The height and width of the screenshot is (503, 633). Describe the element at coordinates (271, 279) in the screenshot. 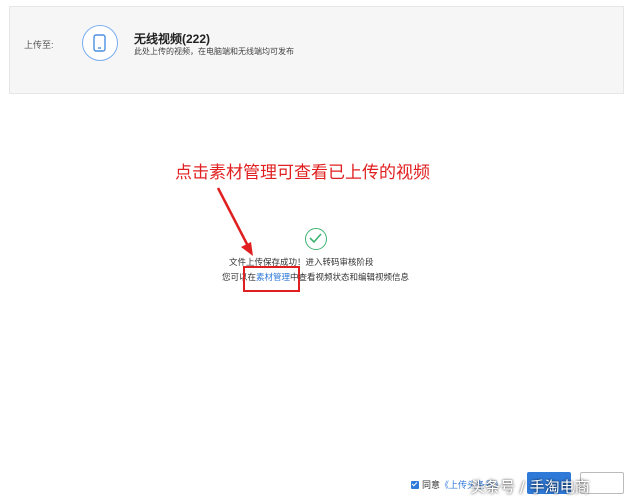

I see `annotation-highlight-box` at that location.